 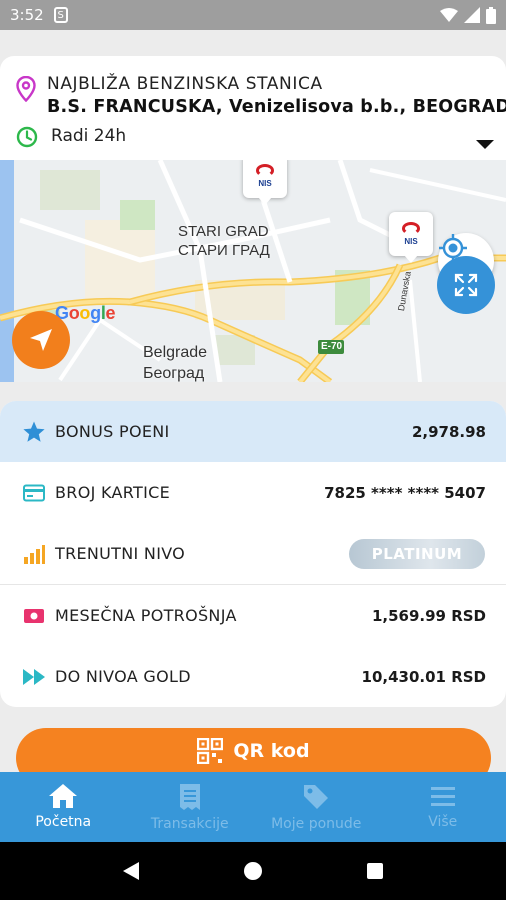 I want to click on chevron-down-icon, so click(x=485, y=144).